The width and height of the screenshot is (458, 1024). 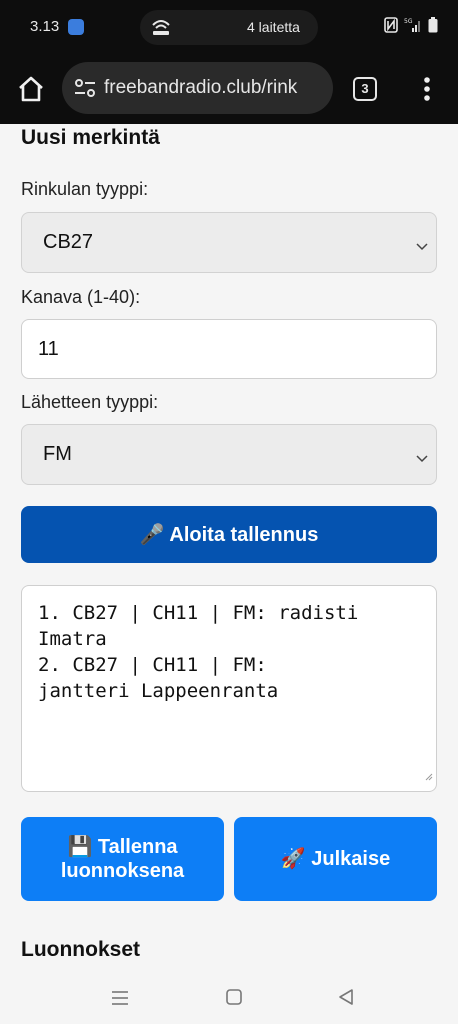 What do you see at coordinates (68, 242) in the screenshot?
I see `band-type-value: CB27` at bounding box center [68, 242].